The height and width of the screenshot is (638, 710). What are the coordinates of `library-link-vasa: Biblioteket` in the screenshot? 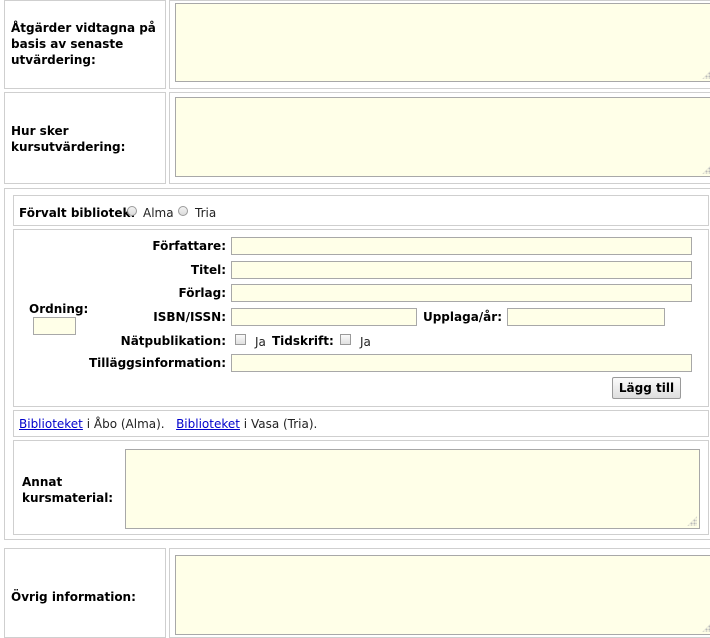 It's located at (208, 424).